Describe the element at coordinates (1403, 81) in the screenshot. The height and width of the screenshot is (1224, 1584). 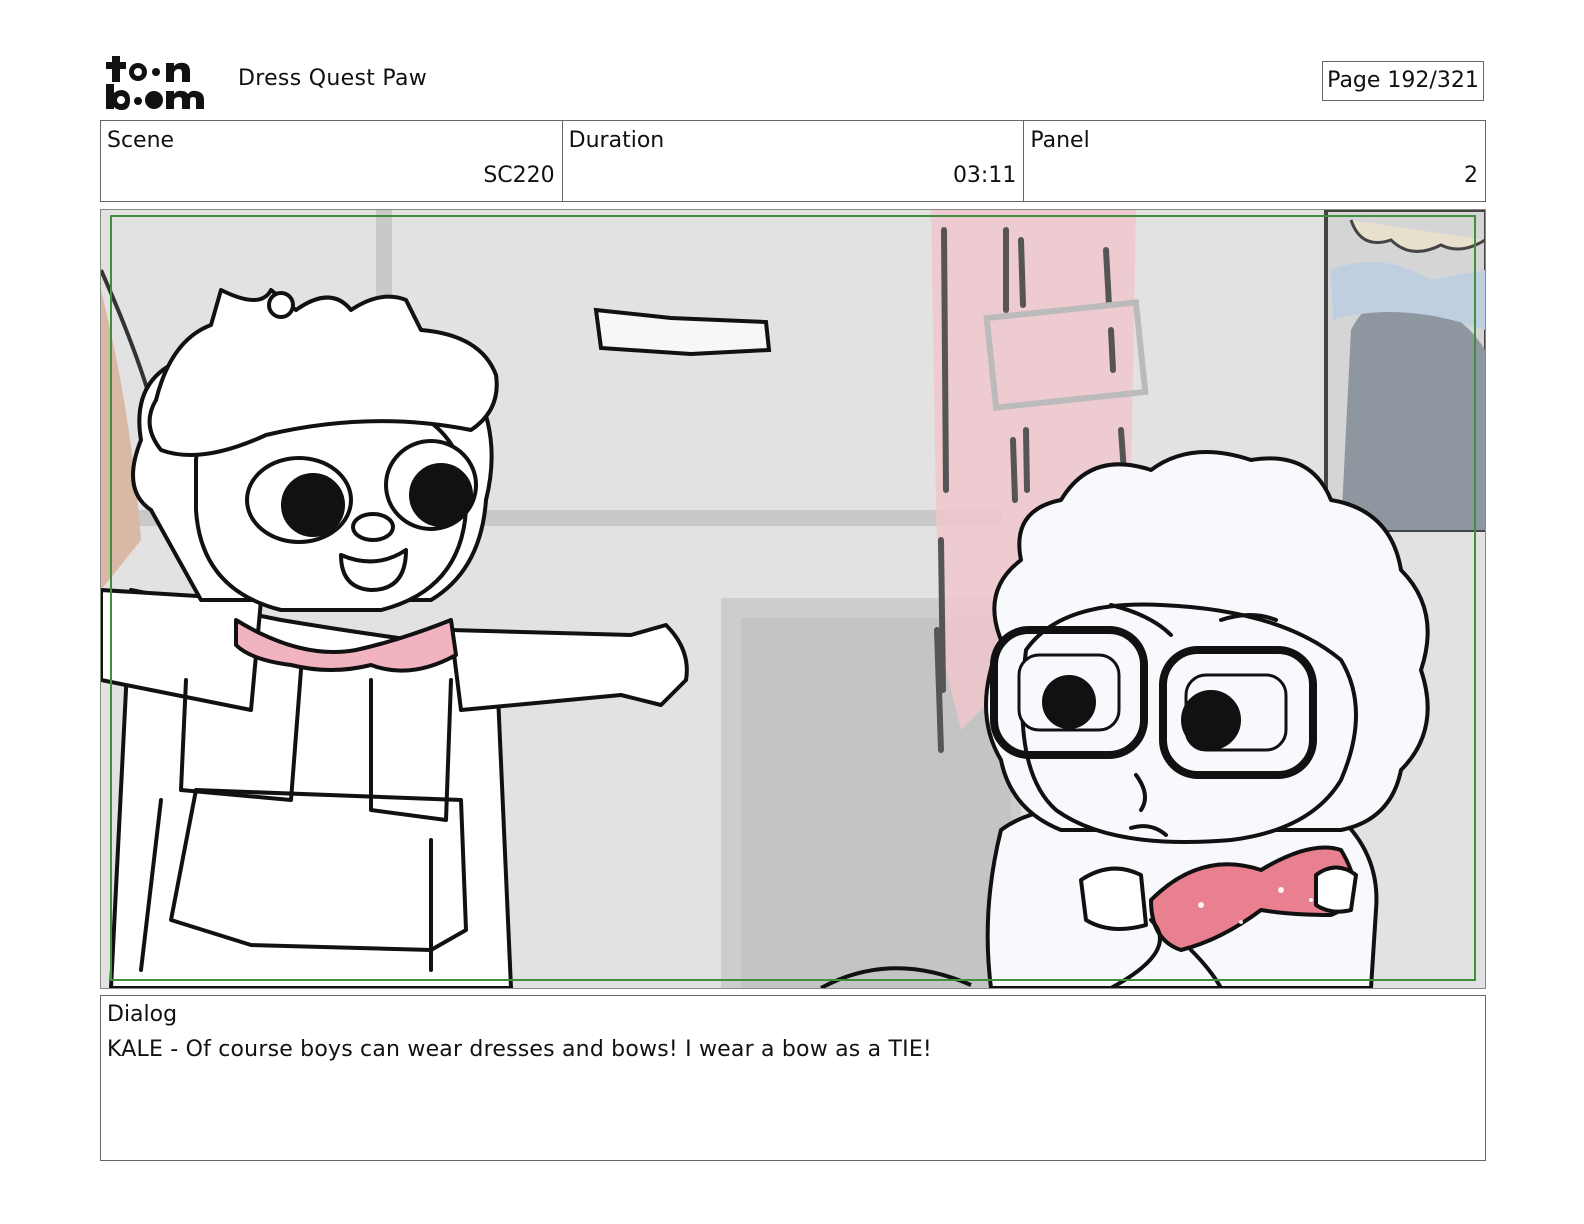
I see `page-number: Page 192/321` at that location.